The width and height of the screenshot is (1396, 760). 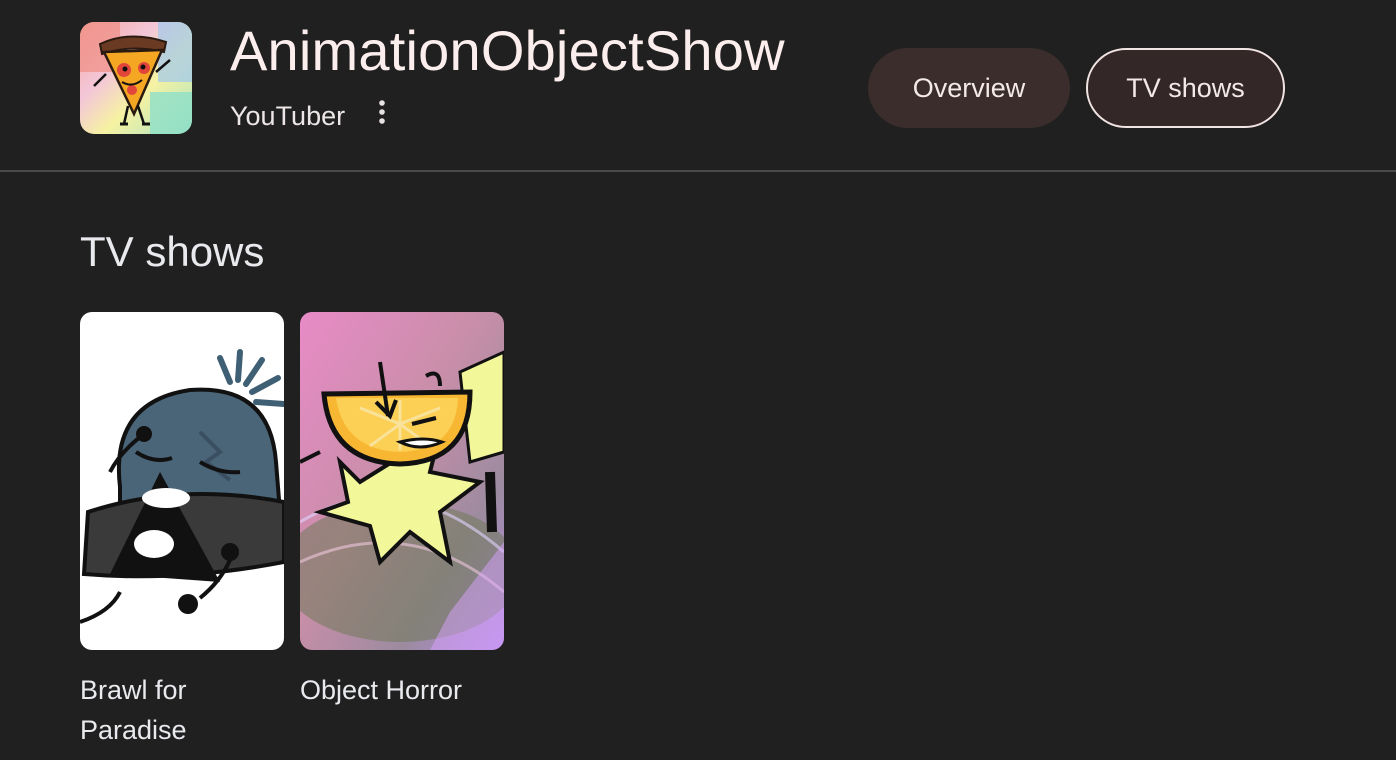 What do you see at coordinates (507, 50) in the screenshot?
I see `page-title: AnimationObjectShow` at bounding box center [507, 50].